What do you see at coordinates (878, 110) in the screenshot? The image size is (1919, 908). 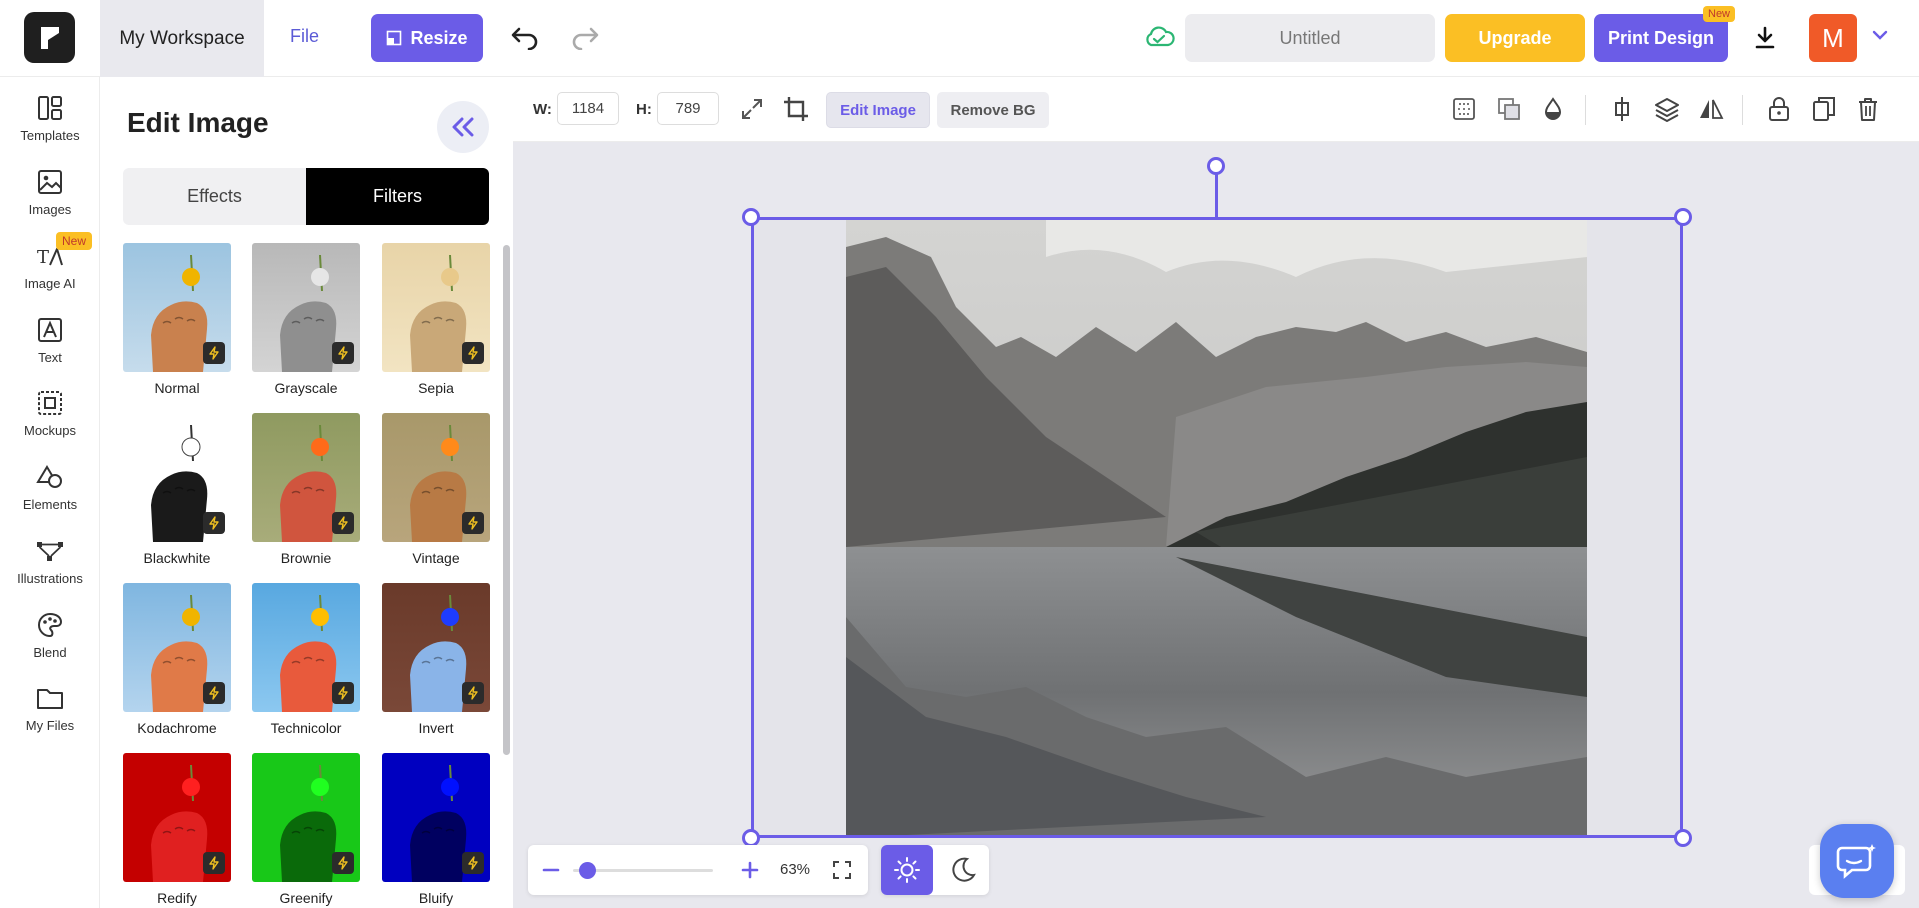 I see `edit-image-button: Edit Image` at bounding box center [878, 110].